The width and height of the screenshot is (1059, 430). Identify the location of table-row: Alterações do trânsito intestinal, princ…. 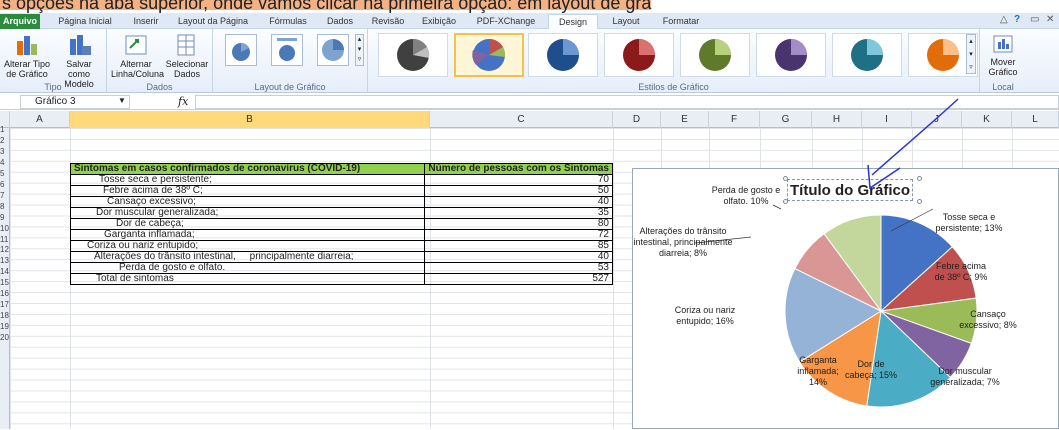
(341, 257).